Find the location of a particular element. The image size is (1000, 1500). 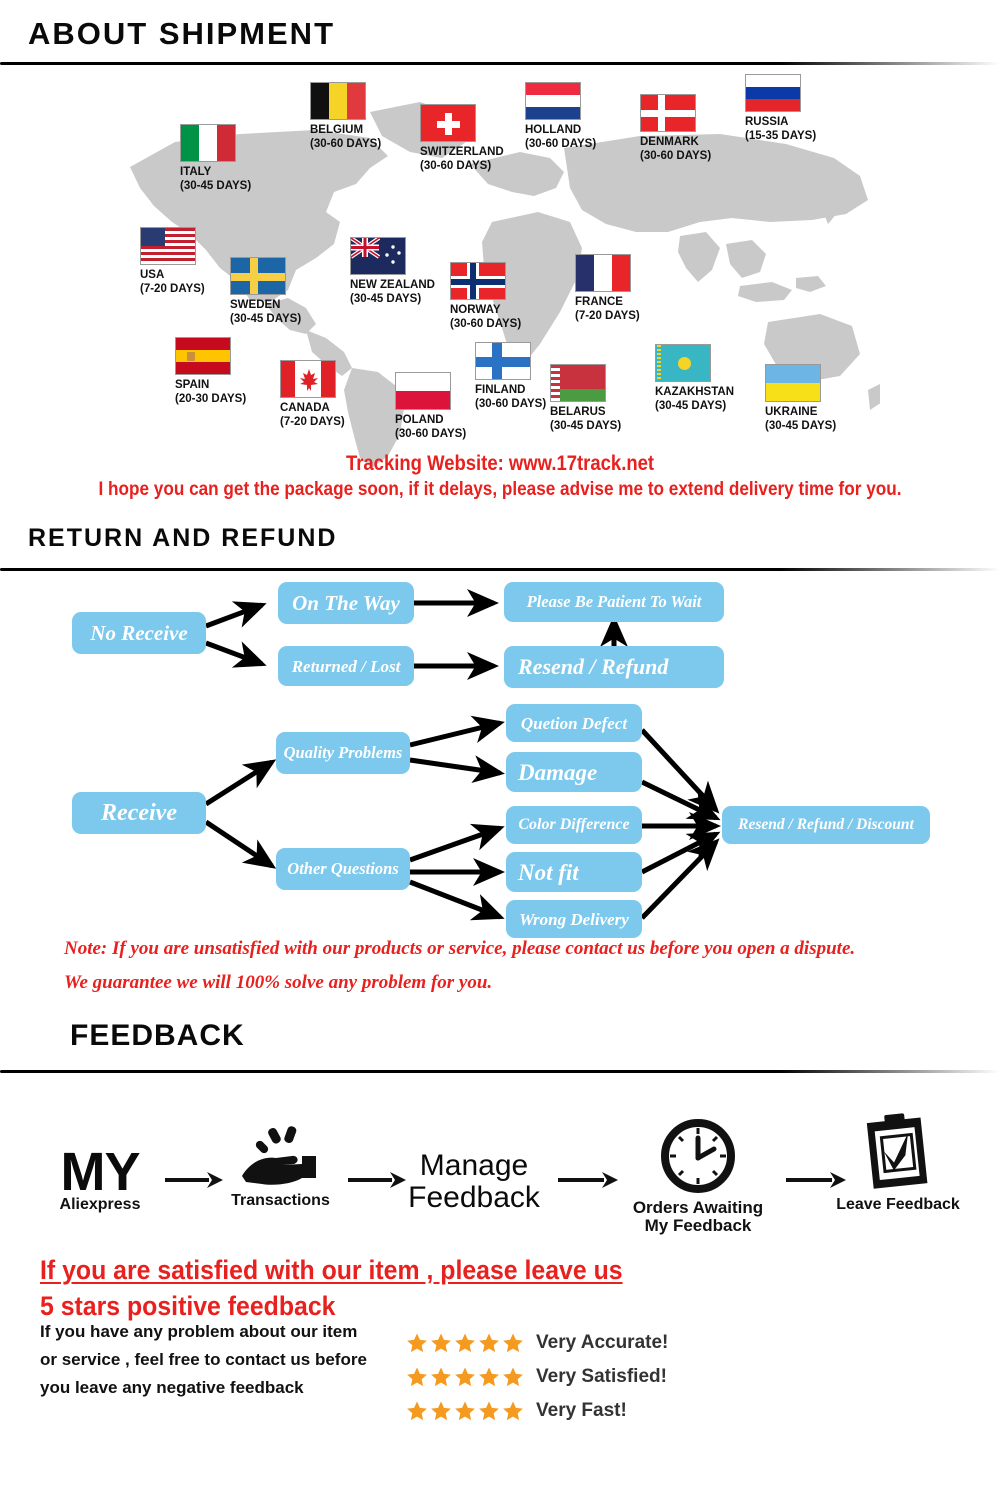

country-name: FINLAND is located at coordinates (500, 390).